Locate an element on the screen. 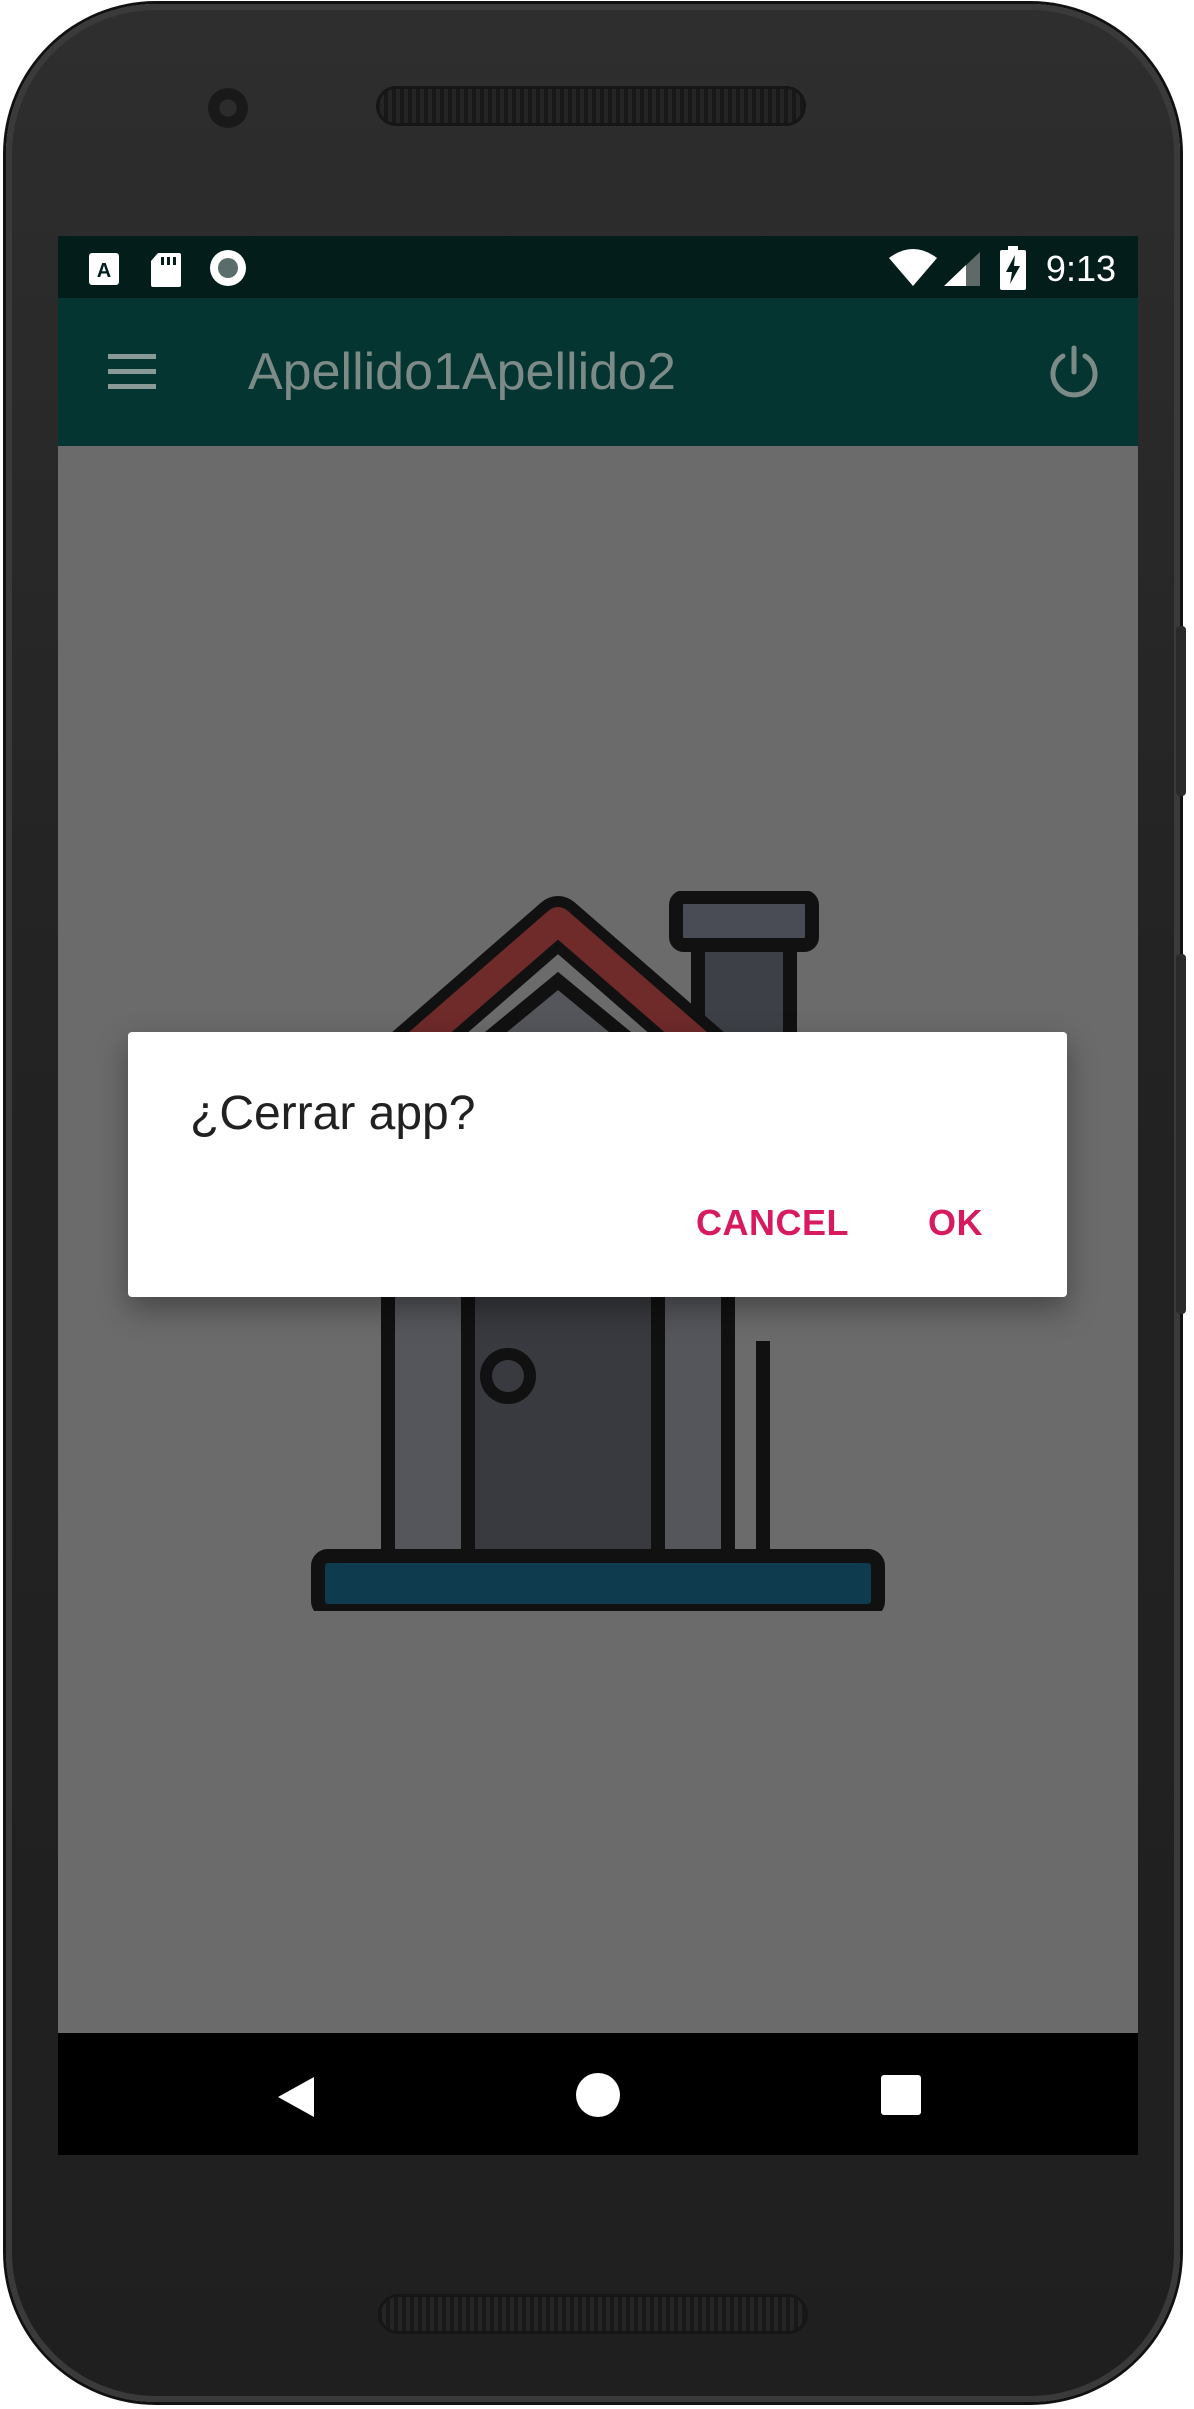 This screenshot has width=1194, height=2409. home-icon is located at coordinates (598, 2095).